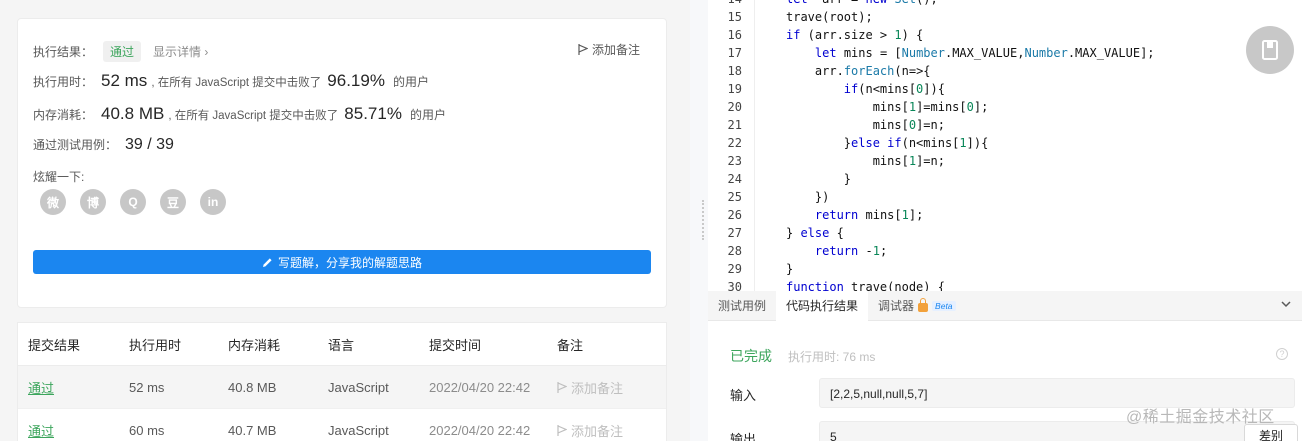 The width and height of the screenshot is (1302, 441). I want to click on row-runtime: 52 ms, so click(147, 387).